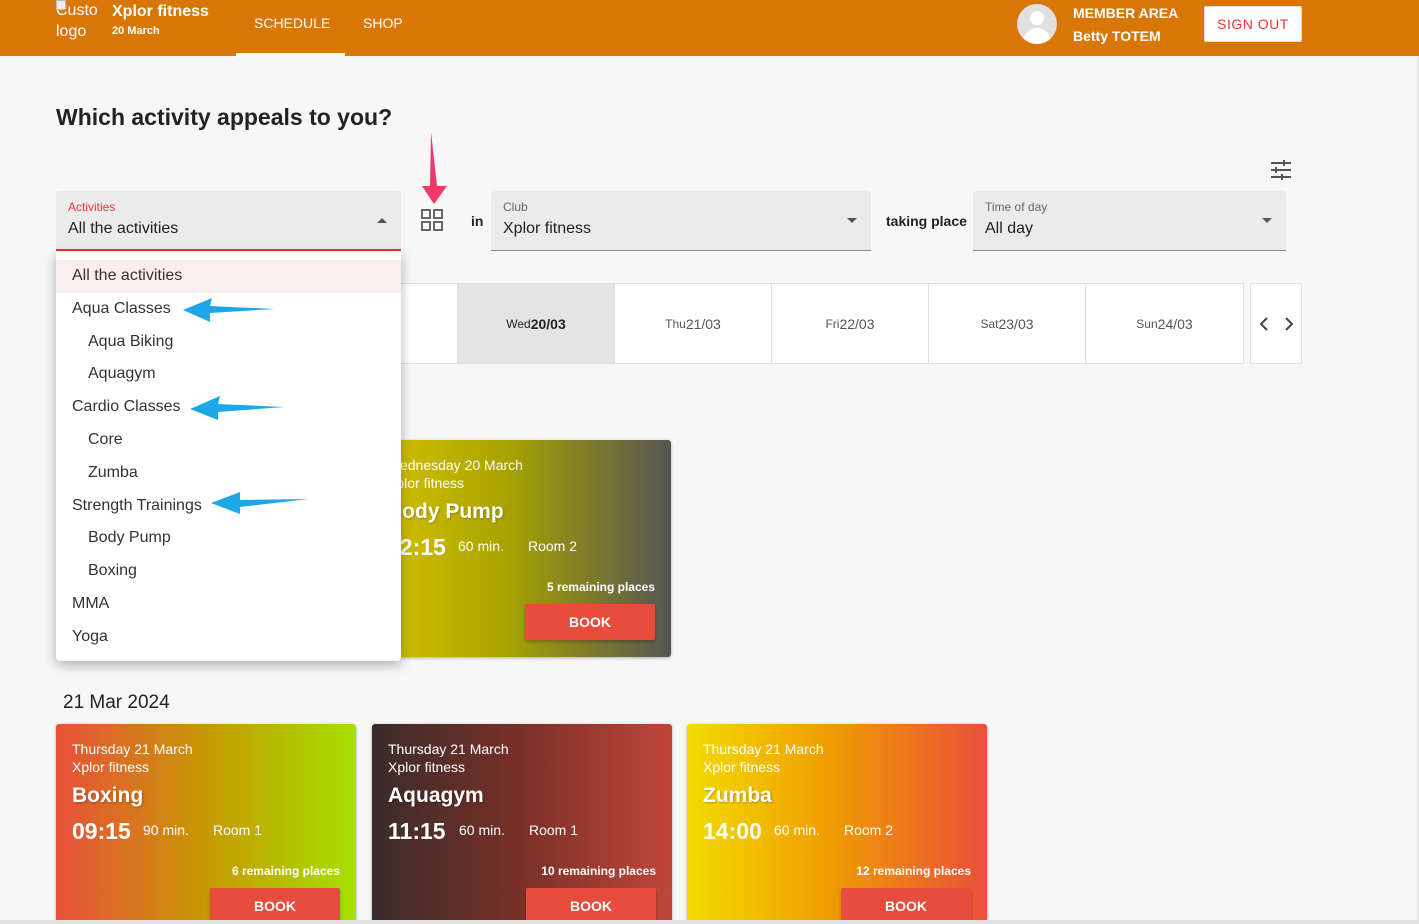 This screenshot has width=1419, height=924. What do you see at coordinates (434, 168) in the screenshot?
I see `annotation-arrow-pink` at bounding box center [434, 168].